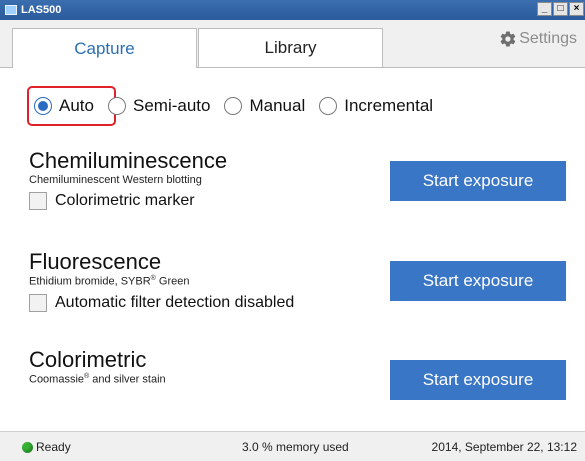  I want to click on section-heading: Chemiluminescence, so click(128, 160).